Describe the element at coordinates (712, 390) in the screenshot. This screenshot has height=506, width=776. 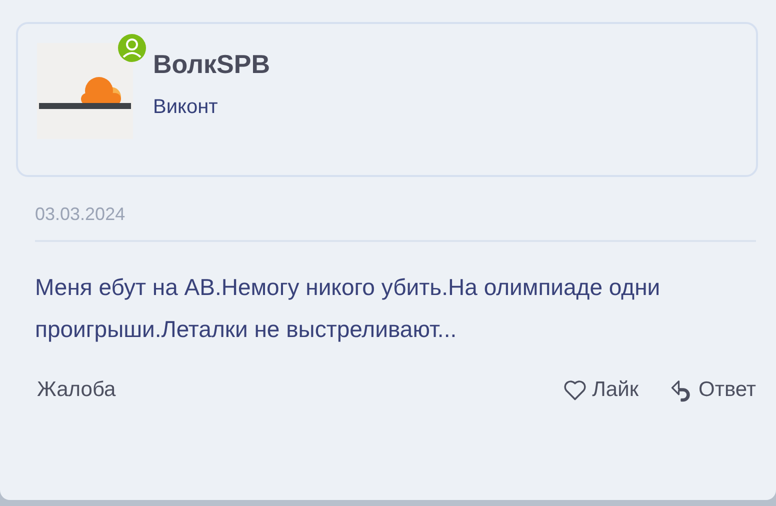
I see `reply-button: Ответ` at that location.